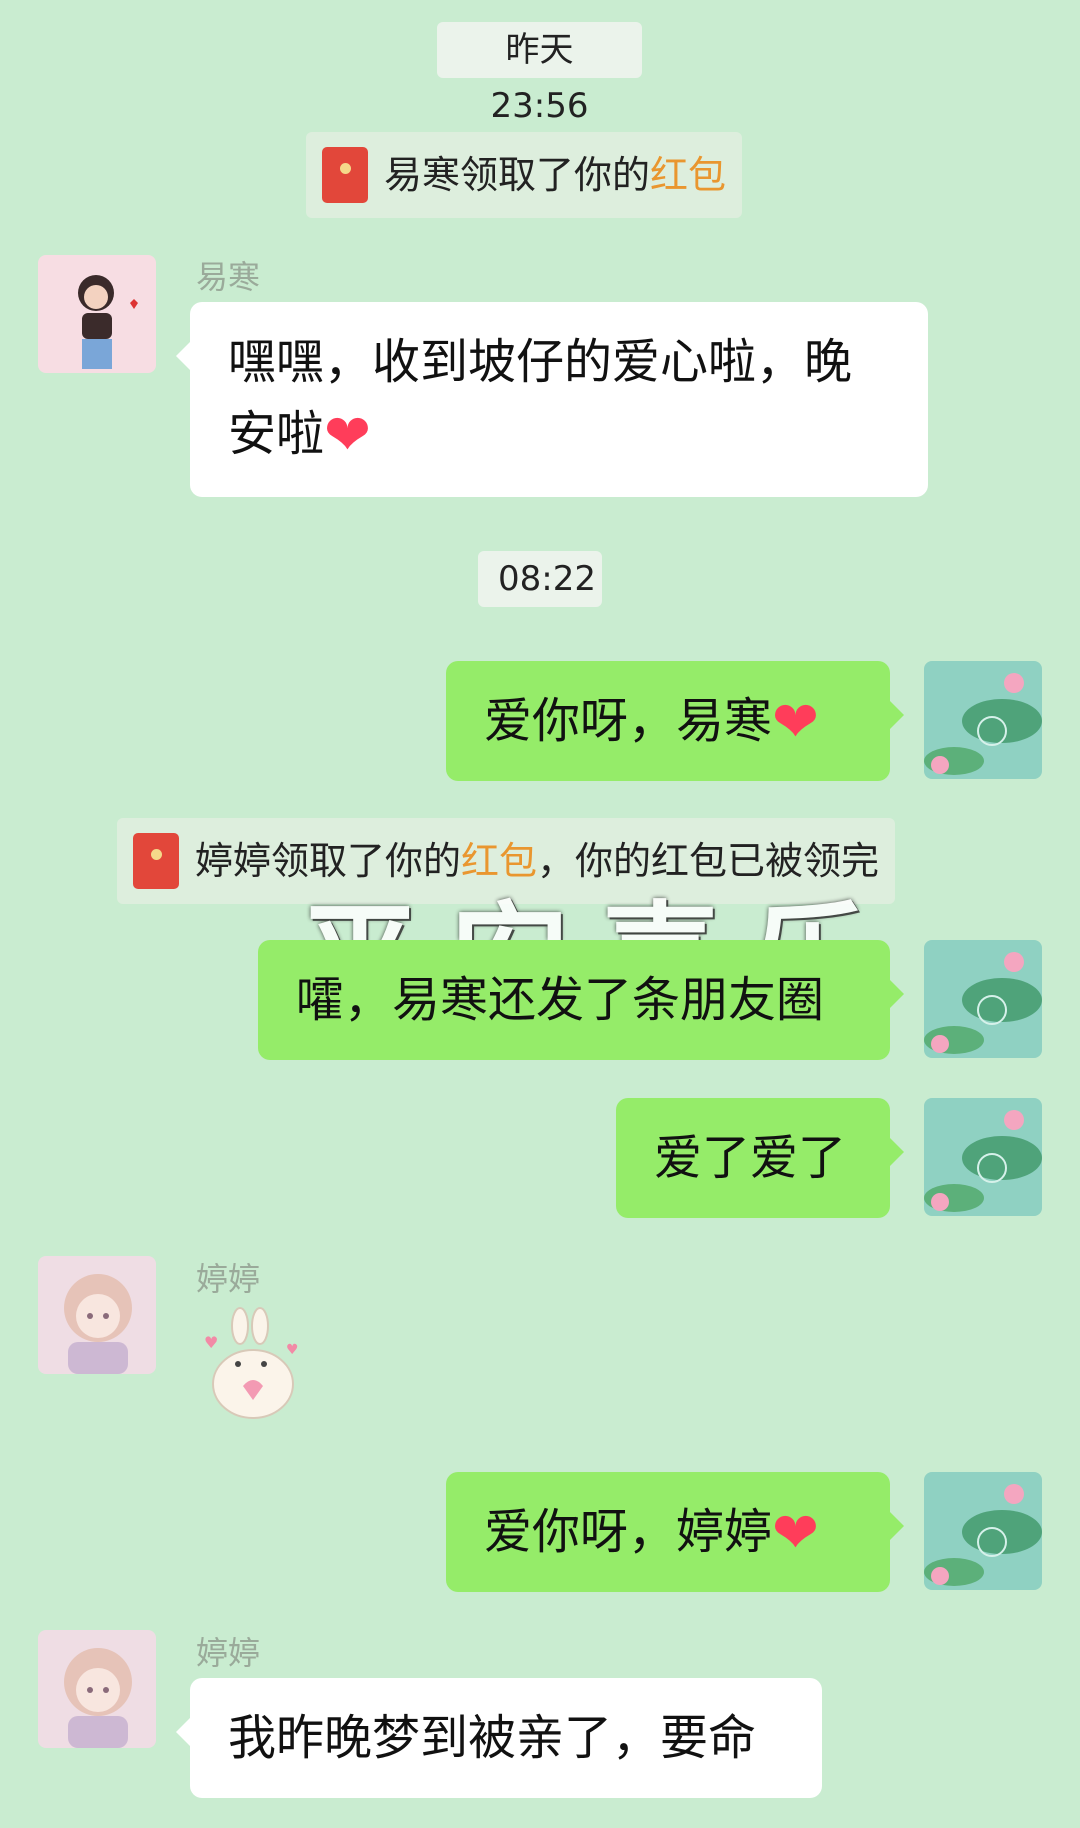 This screenshot has height=1828, width=1080. I want to click on message-bubble: 我昨晚梦到被亲了，要命, so click(499, 1738).